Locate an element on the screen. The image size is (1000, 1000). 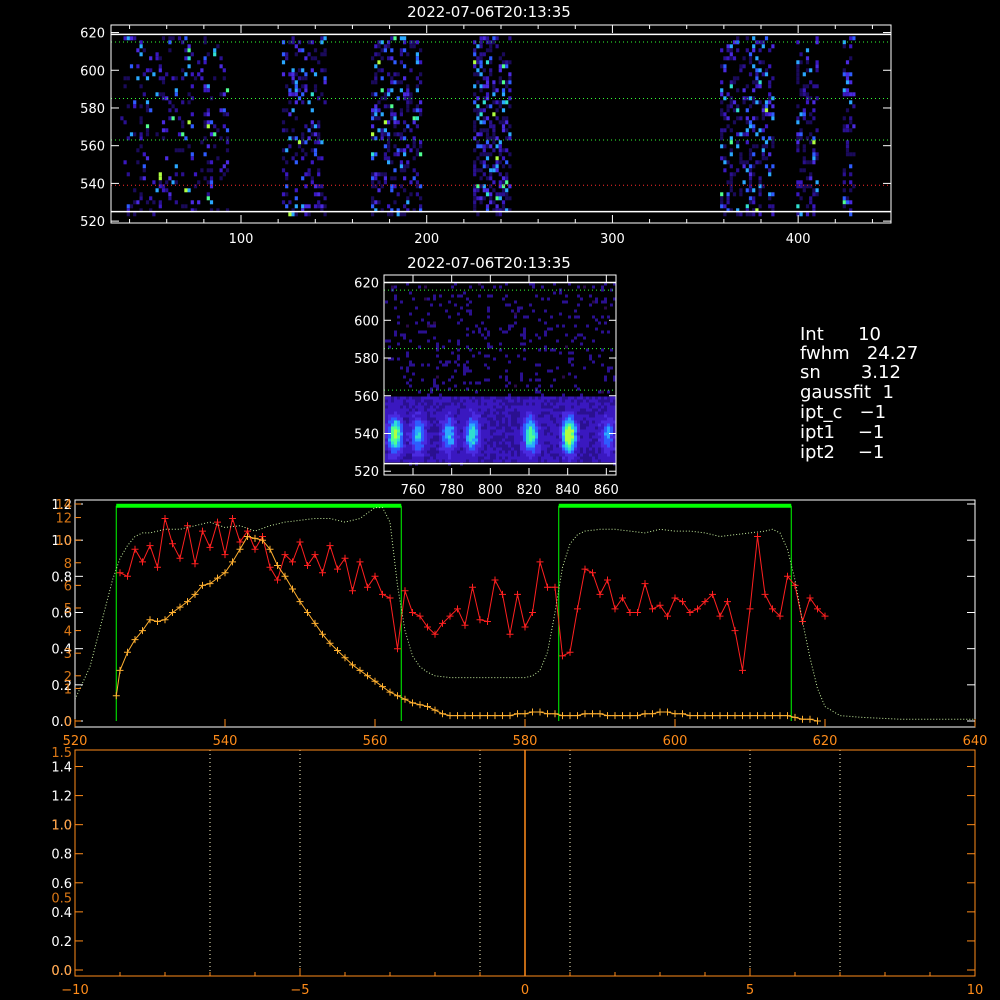
top-heatmap-title: 2022-07-06T20:13:35 is located at coordinates (489, 12).